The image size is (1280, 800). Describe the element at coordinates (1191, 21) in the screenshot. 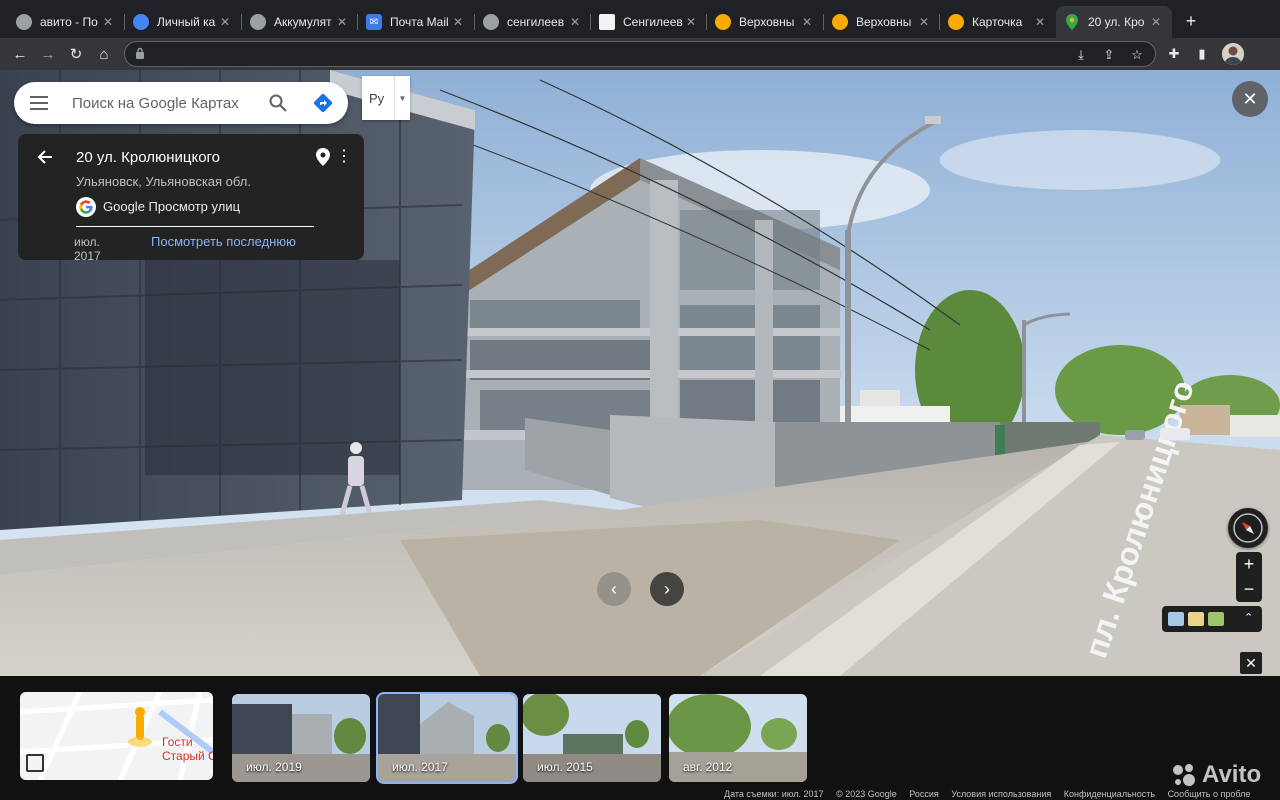

I see `new-tab-button: +` at that location.